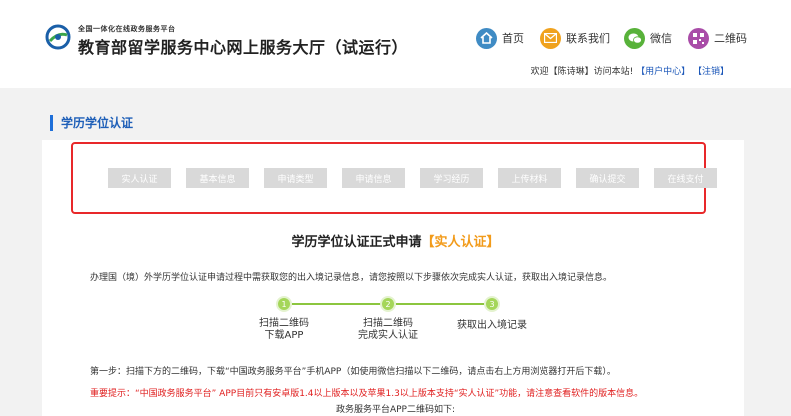 The width and height of the screenshot is (791, 416). I want to click on nav-home-label: 首页, so click(513, 38).